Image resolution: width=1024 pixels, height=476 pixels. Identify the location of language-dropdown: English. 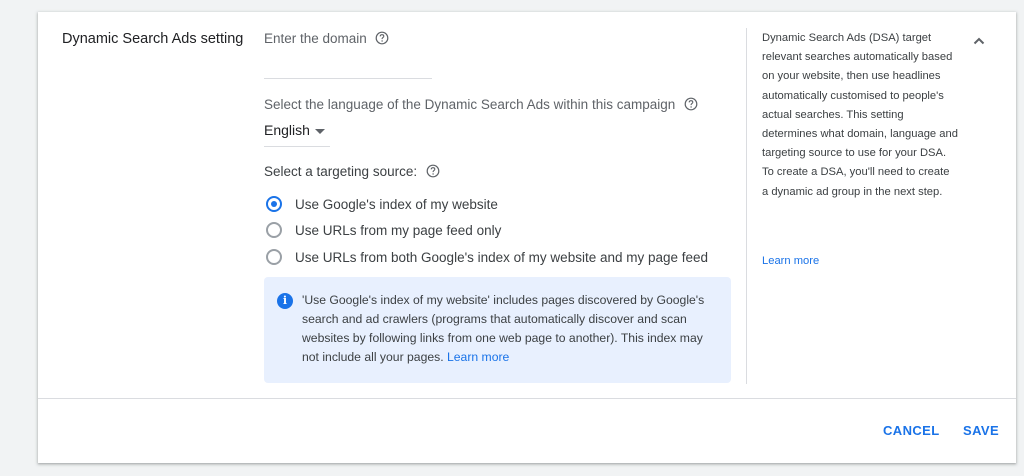
(297, 134).